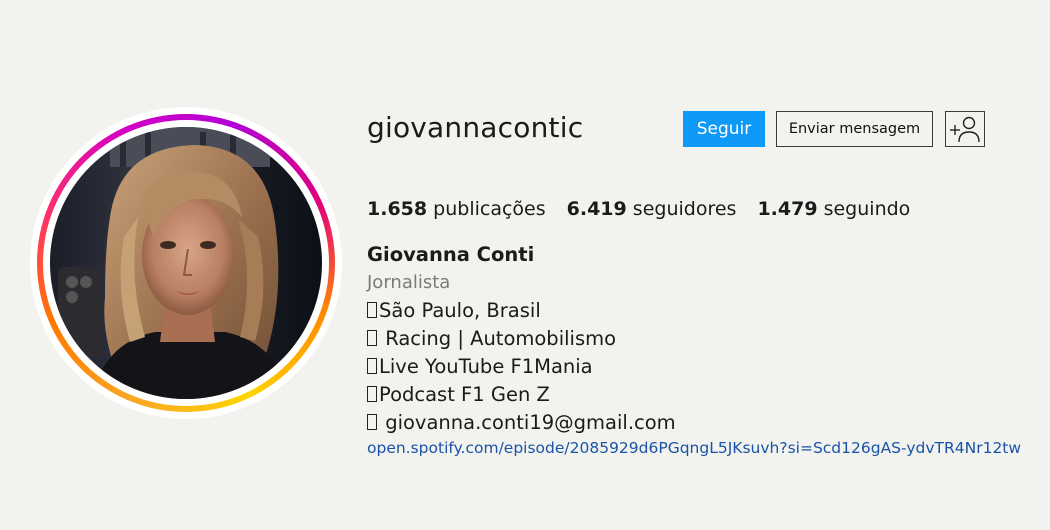 The width and height of the screenshot is (1050, 530). I want to click on bio-line-email: giovanna.conti19@gmail.com, so click(708, 423).